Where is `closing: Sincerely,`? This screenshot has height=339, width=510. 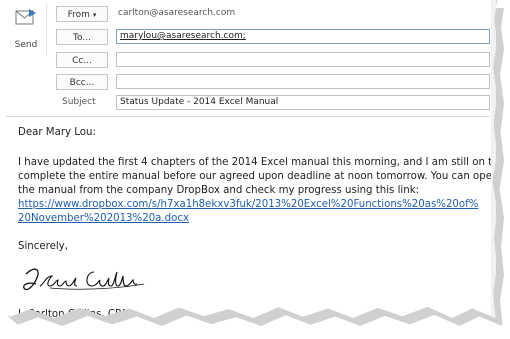 closing: Sincerely, is located at coordinates (43, 246).